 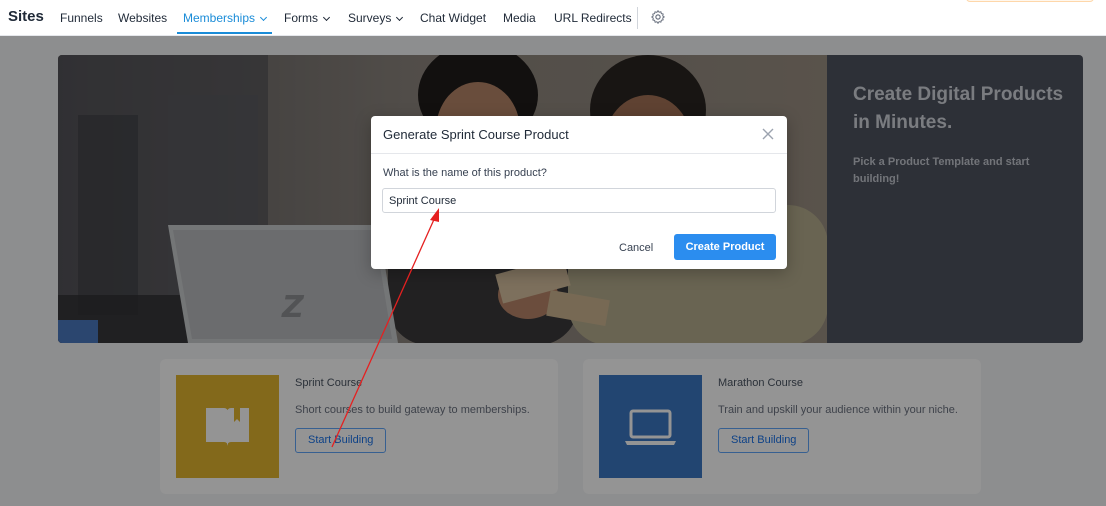 What do you see at coordinates (307, 18) in the screenshot?
I see `nav-forms: Forms` at bounding box center [307, 18].